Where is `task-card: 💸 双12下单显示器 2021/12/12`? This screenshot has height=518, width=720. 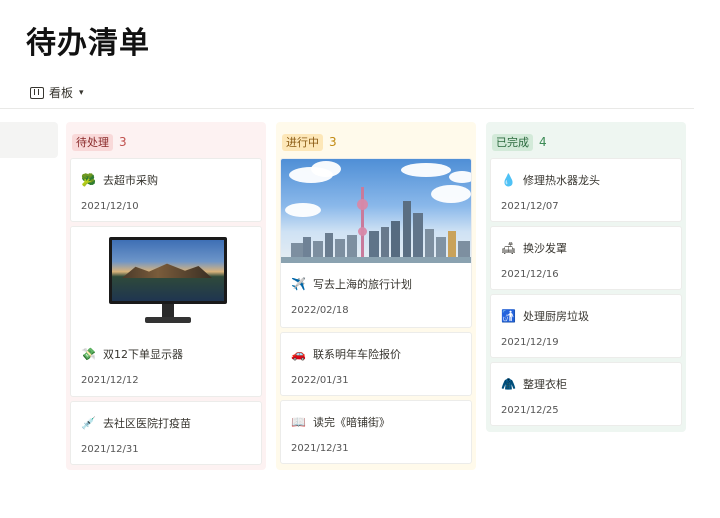 task-card: 💸 双12下单显示器 2021/12/12 is located at coordinates (166, 311).